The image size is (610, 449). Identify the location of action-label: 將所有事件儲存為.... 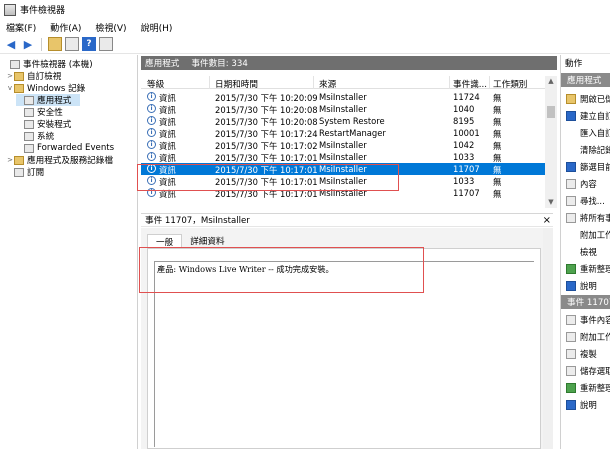
(595, 218).